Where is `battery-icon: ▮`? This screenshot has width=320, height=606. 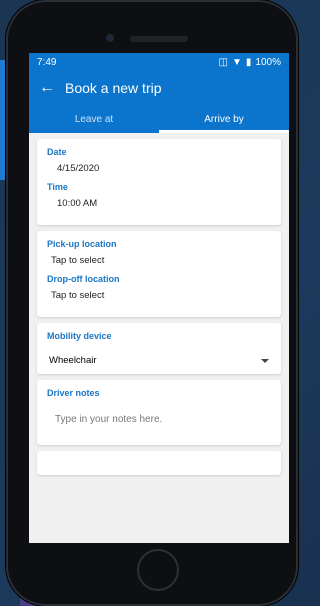 battery-icon: ▮ is located at coordinates (248, 62).